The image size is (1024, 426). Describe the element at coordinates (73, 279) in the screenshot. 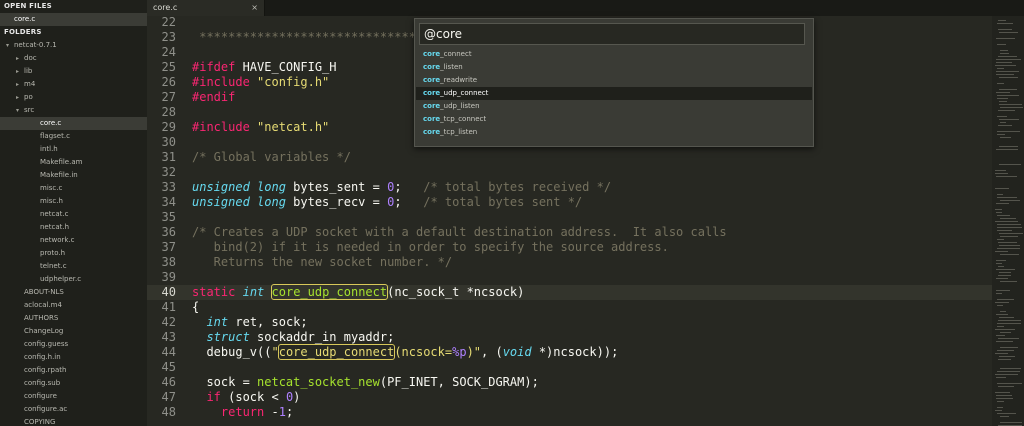

I see `file-item: udphelper.c` at that location.